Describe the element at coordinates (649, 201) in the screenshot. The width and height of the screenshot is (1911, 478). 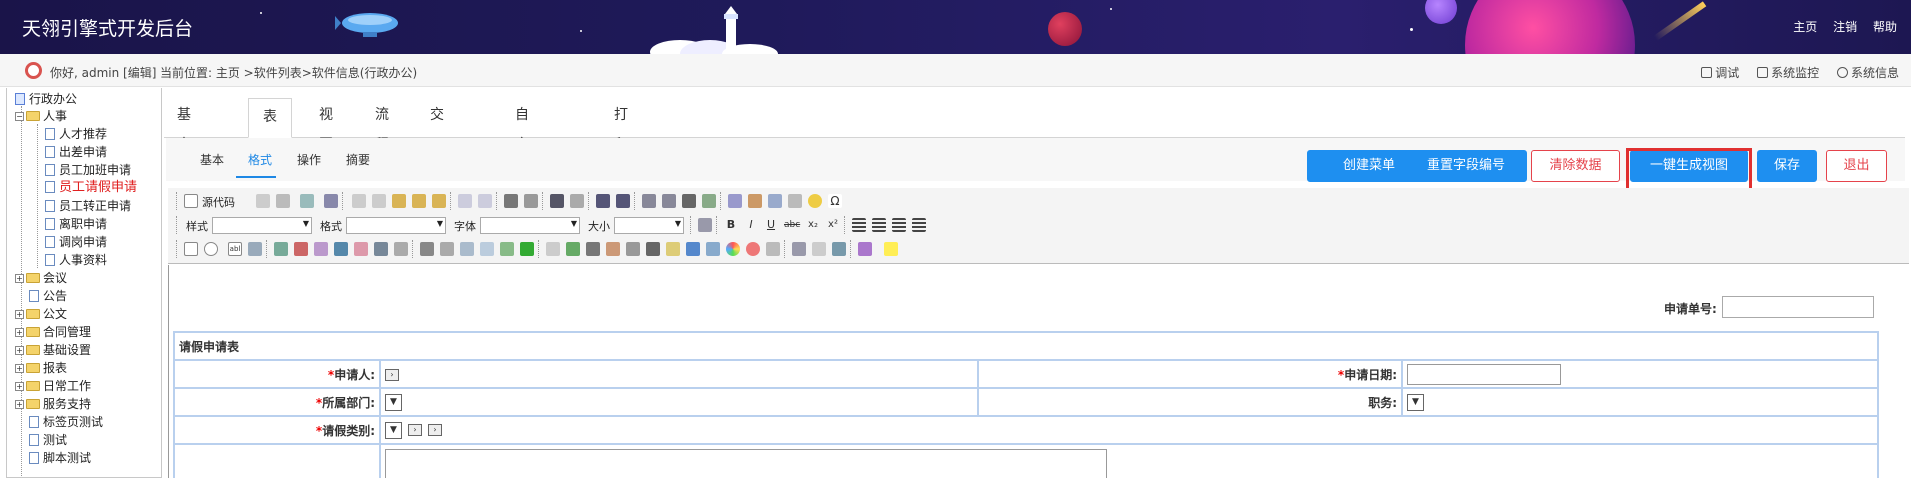
I see `outdent-icon` at that location.